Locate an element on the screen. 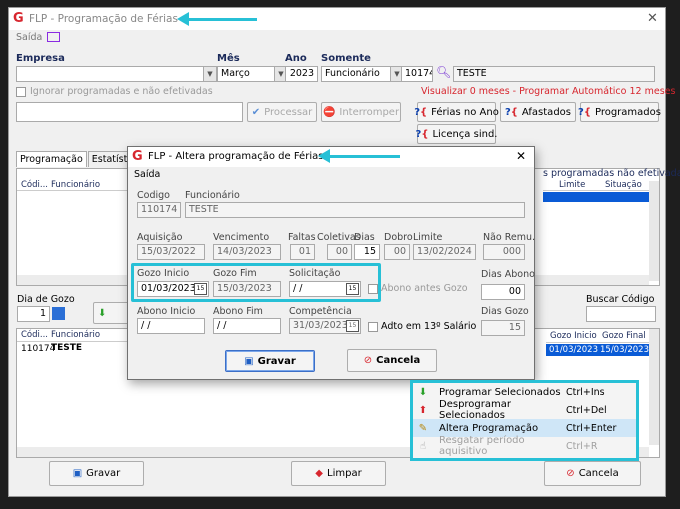 The height and width of the screenshot is (509, 680). aquisicao-input: 15/03/2022 is located at coordinates (171, 252).